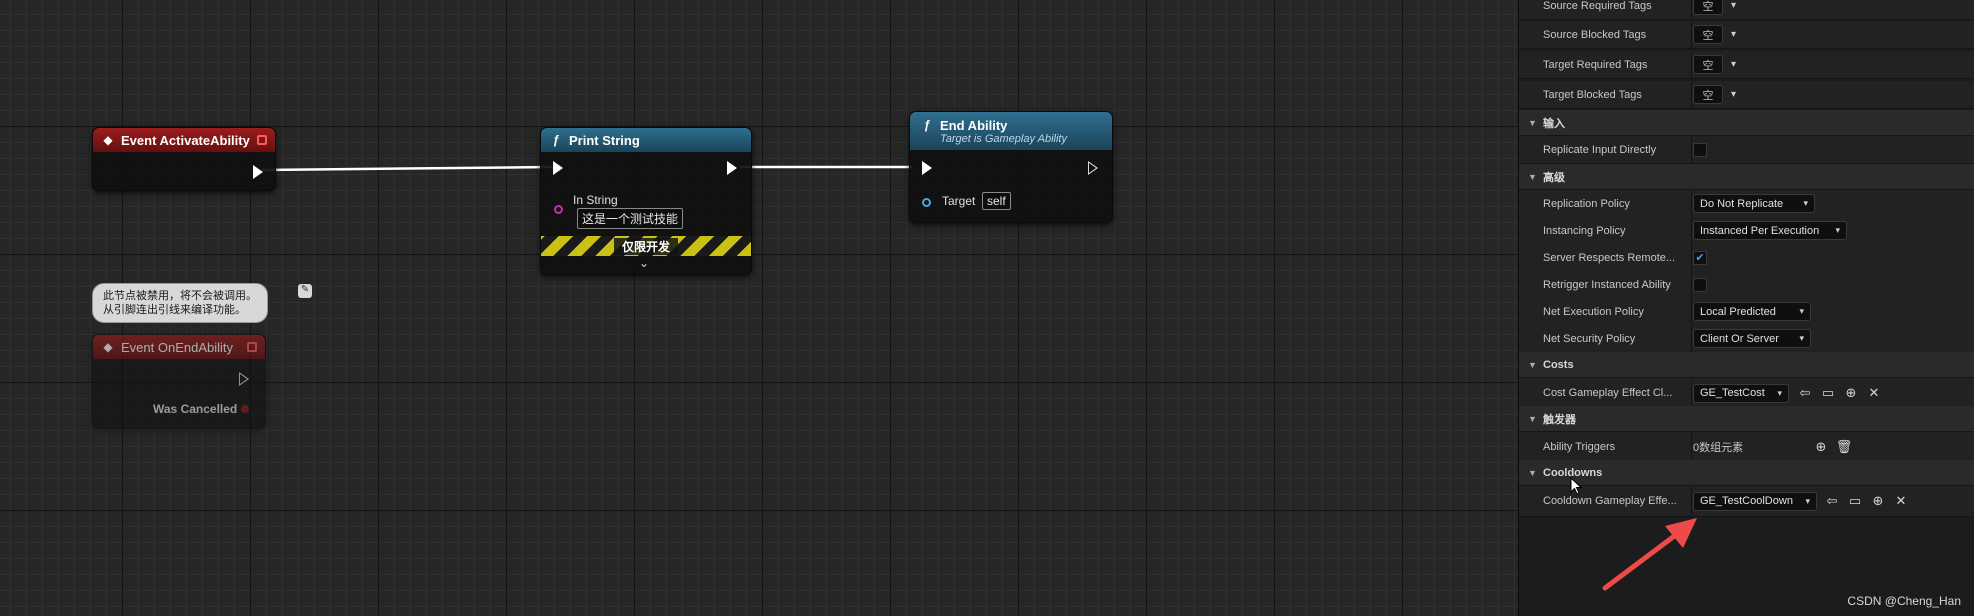 The width and height of the screenshot is (1974, 616). What do you see at coordinates (1746, 65) in the screenshot?
I see `property-row-target-required-tags: Target Required Tags 空 ▾` at bounding box center [1746, 65].